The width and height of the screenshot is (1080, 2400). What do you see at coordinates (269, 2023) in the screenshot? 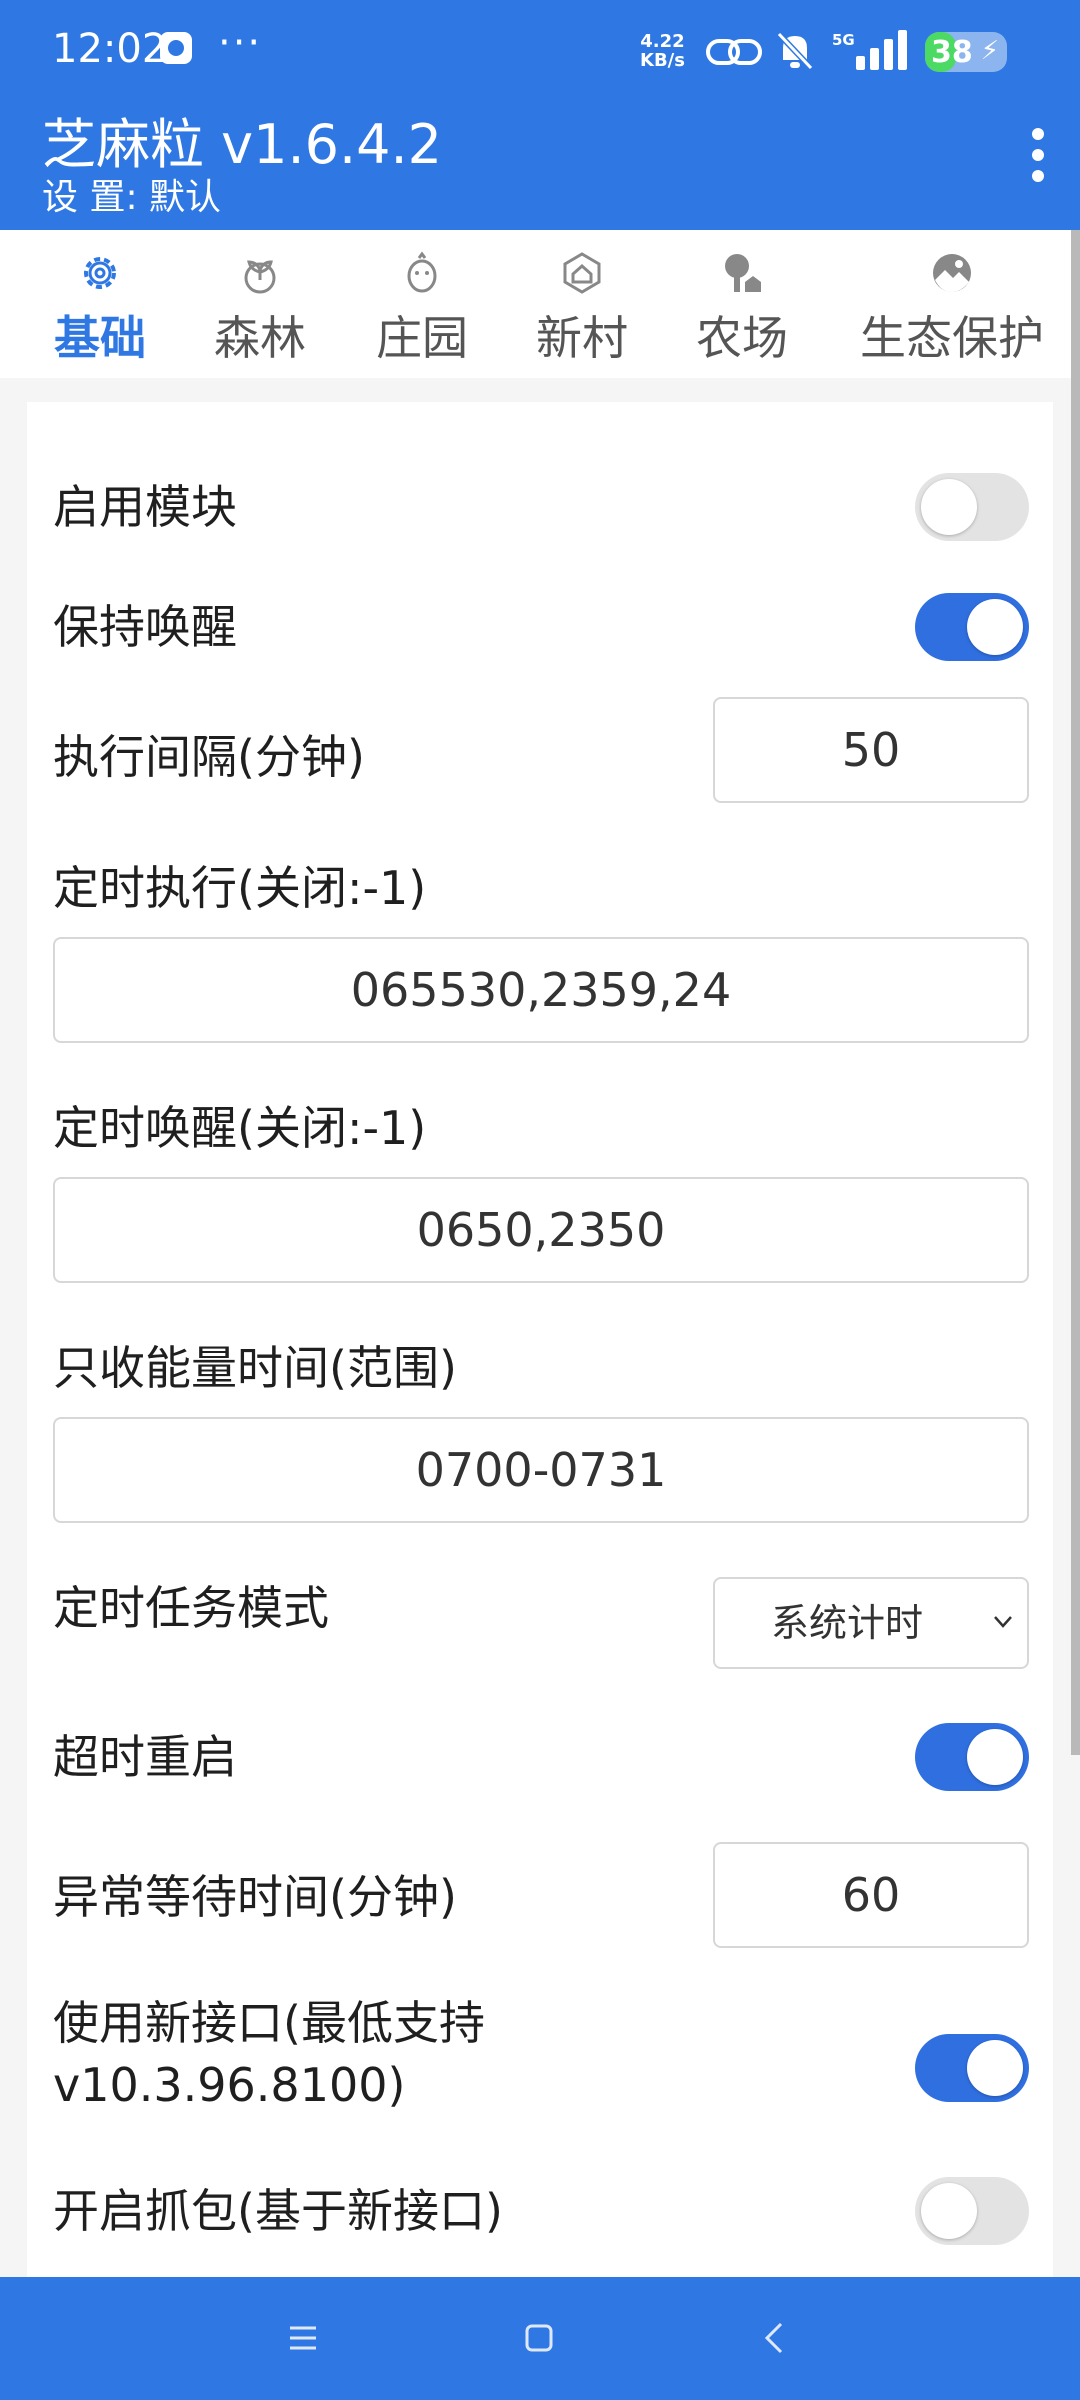
I see `setting-label-line1: 使用新接口(最低支持` at bounding box center [269, 2023].